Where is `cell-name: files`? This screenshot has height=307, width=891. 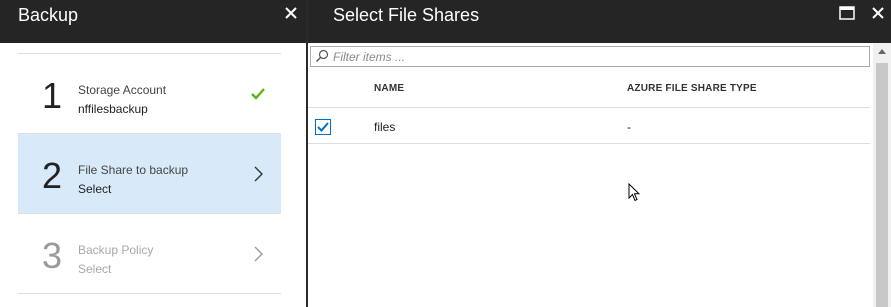 cell-name: files is located at coordinates (385, 127).